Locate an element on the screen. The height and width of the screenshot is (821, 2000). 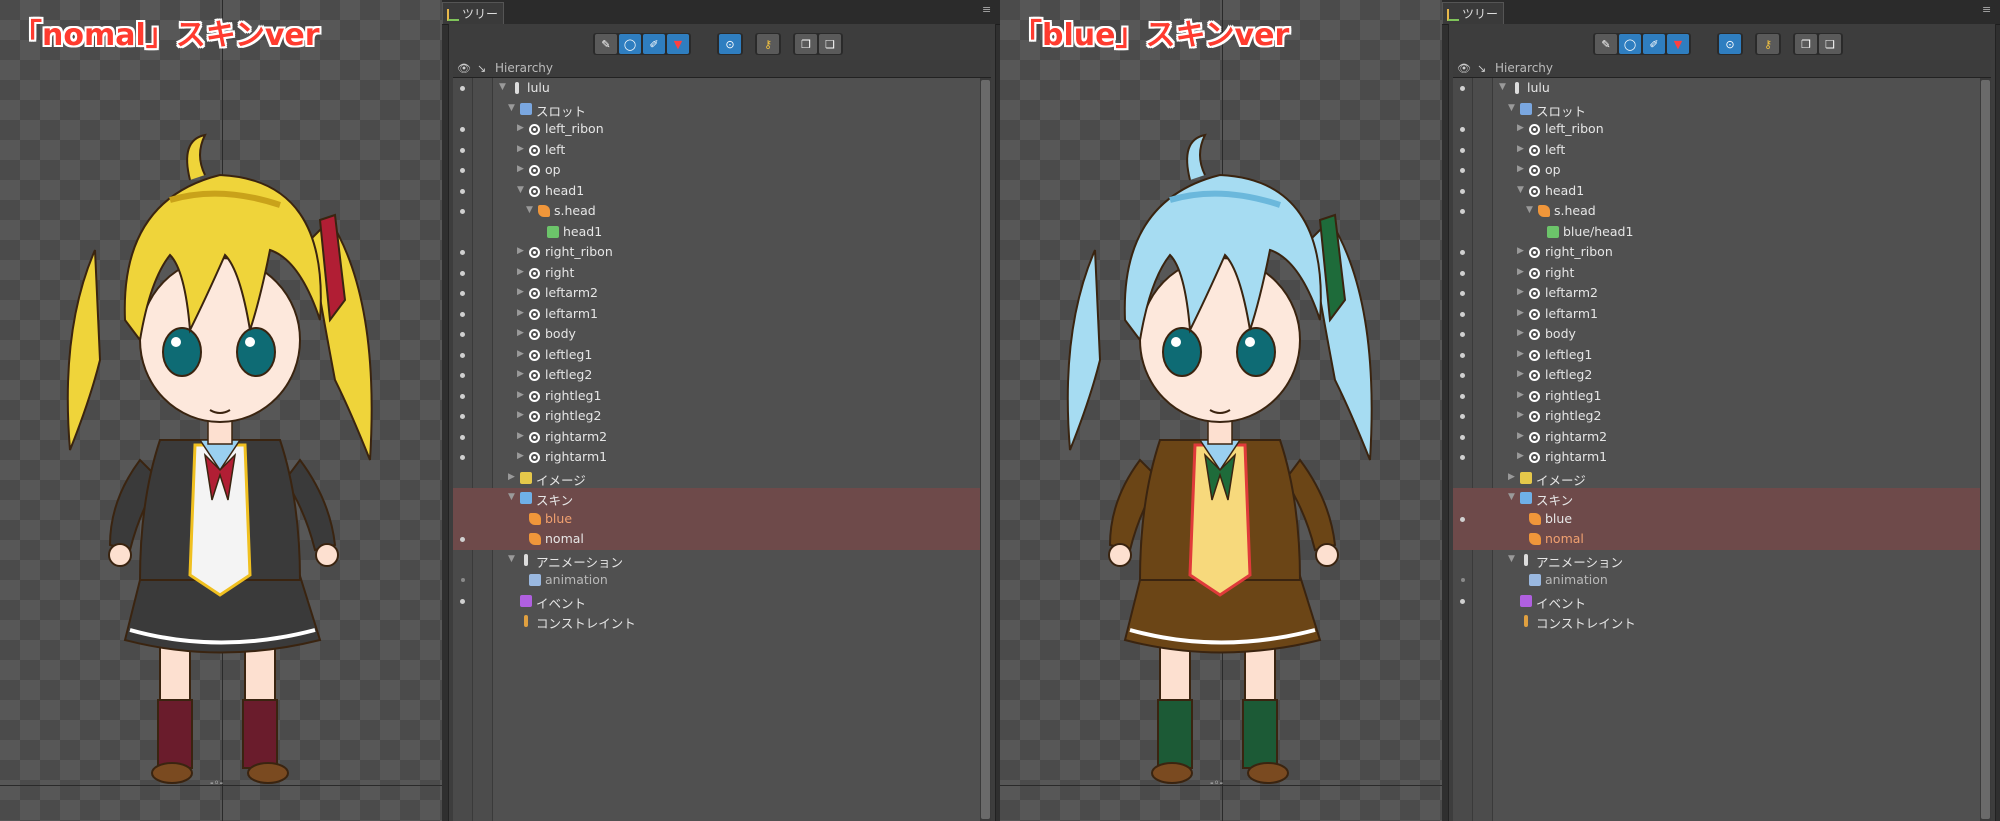
tab-tree: ツリー is located at coordinates (1473, 13).